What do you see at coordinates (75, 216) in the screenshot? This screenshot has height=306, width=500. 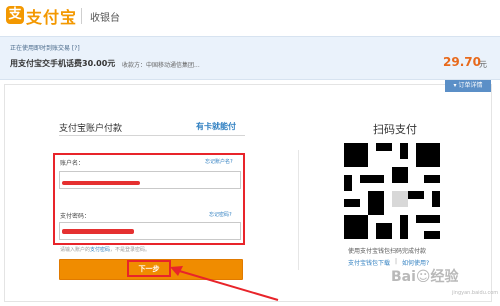 I see `password-label: 支付密码：` at bounding box center [75, 216].